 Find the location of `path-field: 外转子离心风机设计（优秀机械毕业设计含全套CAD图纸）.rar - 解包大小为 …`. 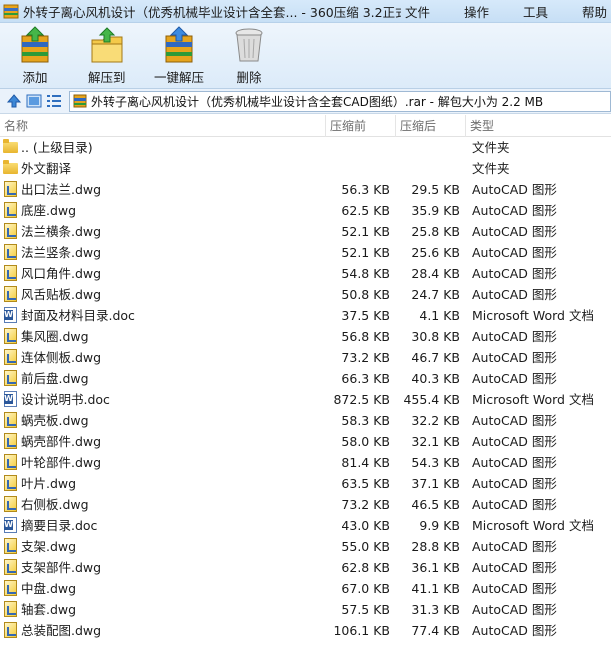

path-field: 外转子离心风机设计（优秀机械毕业设计含全套CAD图纸）.rar - 解包大小为 … is located at coordinates (340, 101).